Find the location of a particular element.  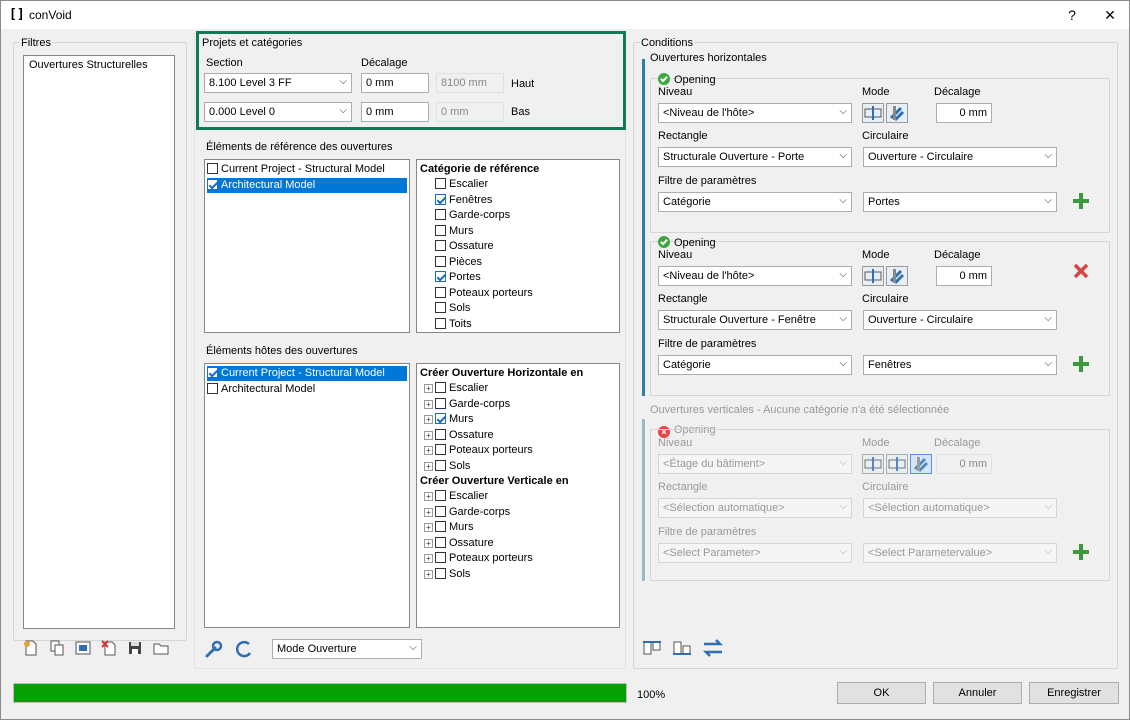

horizontal-category-row: + Escalier is located at coordinates (456, 388).